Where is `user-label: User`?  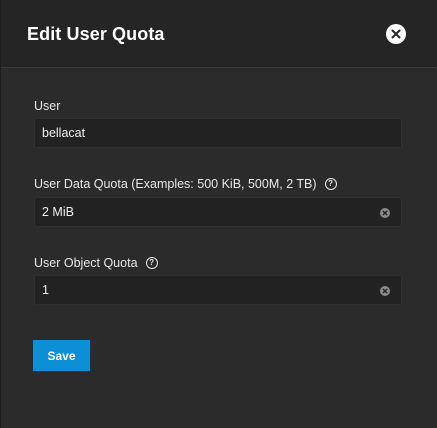 user-label: User is located at coordinates (47, 106).